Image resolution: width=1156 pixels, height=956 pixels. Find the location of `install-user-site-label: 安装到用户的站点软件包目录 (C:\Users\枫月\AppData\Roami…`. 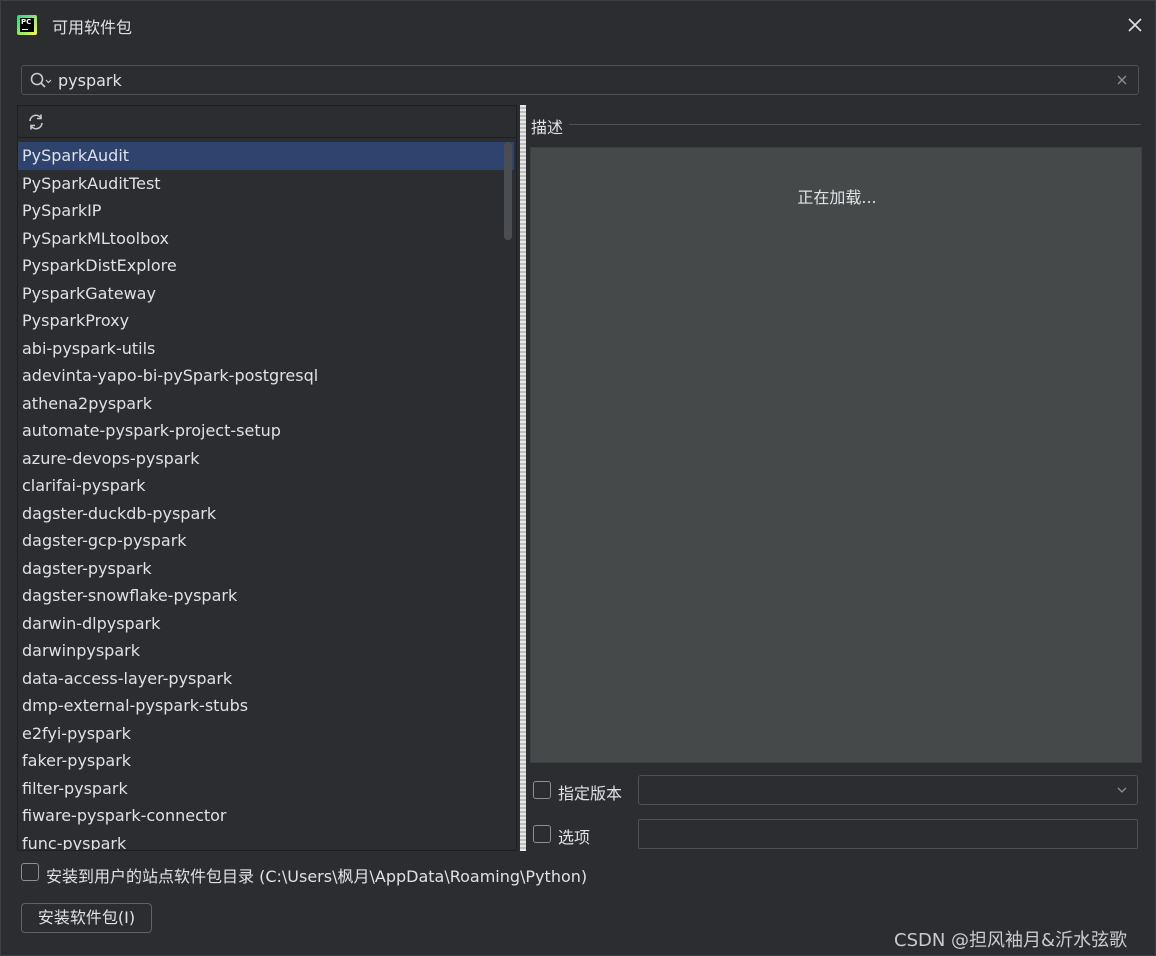

install-user-site-label: 安装到用户的站点软件包目录 (C:\Users\枫月\AppData\Roami… is located at coordinates (317, 876).